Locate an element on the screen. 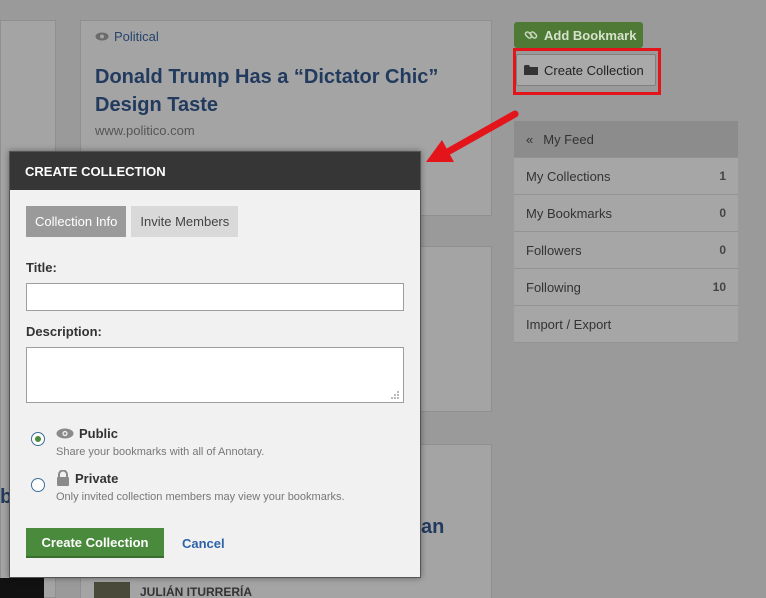 This screenshot has height=598, width=766. description-label: Description: is located at coordinates (64, 331).